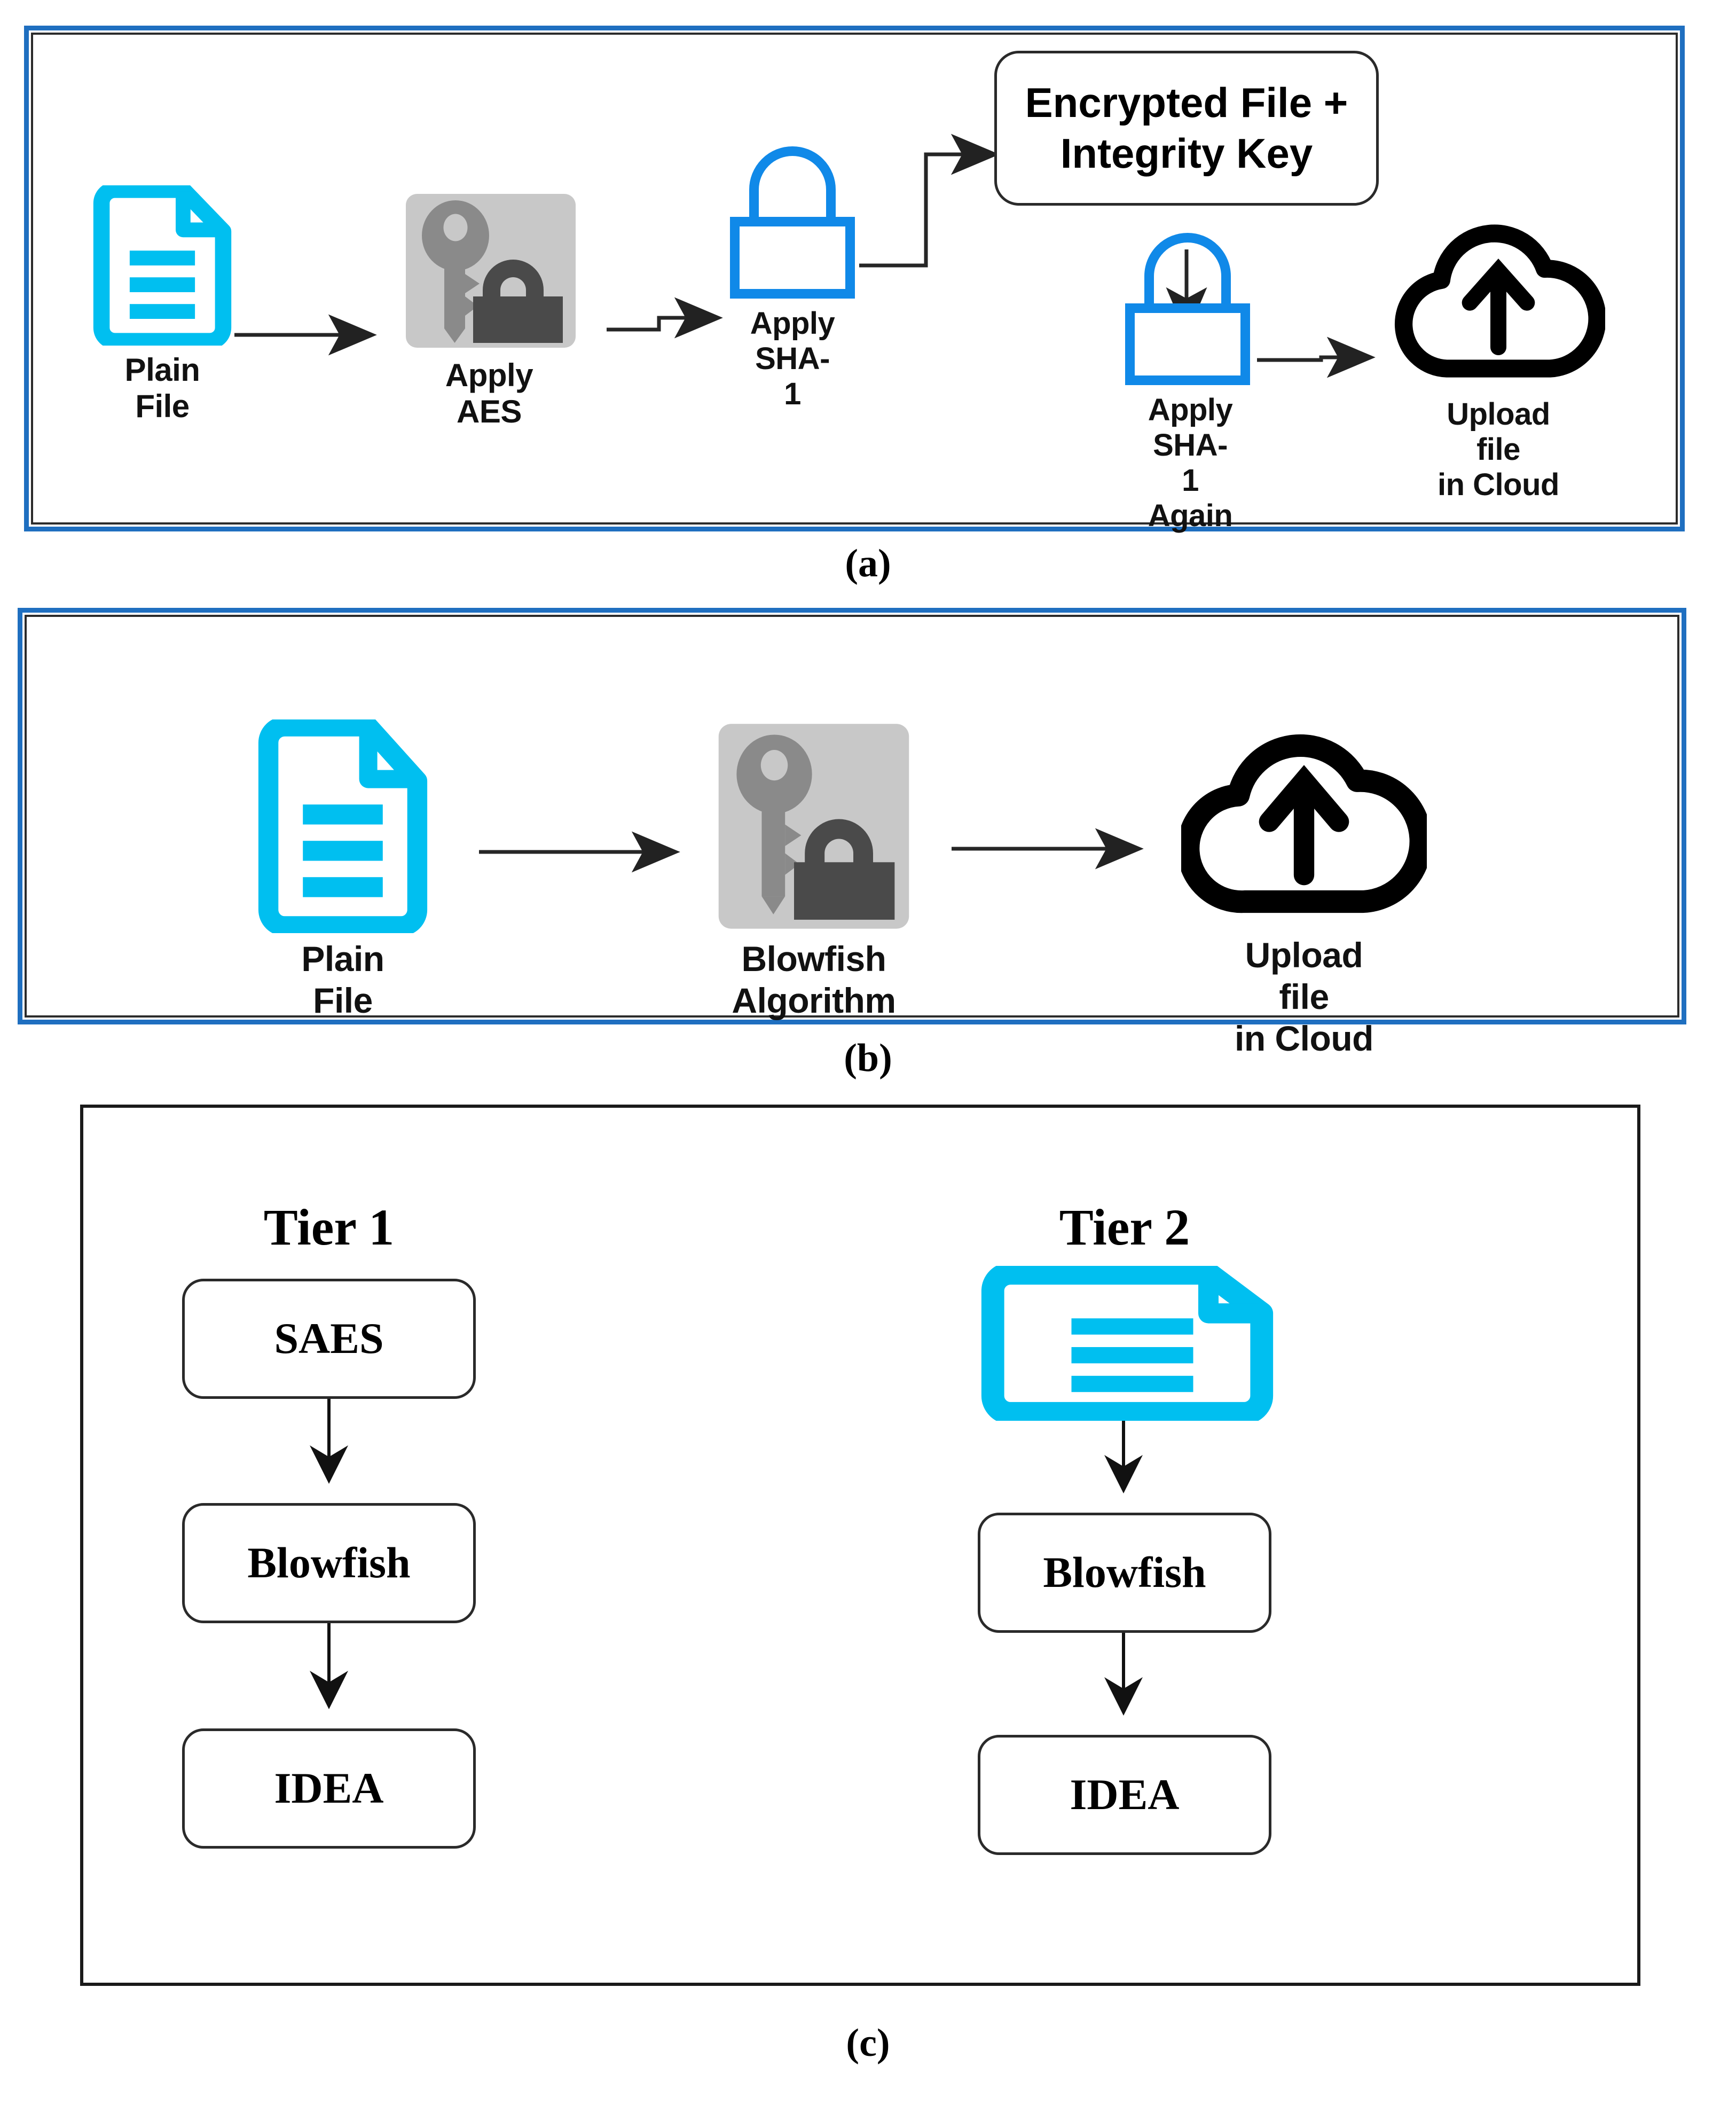 Image resolution: width=1736 pixels, height=2105 pixels. I want to click on tier2-step-blowfish: Blowfish, so click(1124, 1573).